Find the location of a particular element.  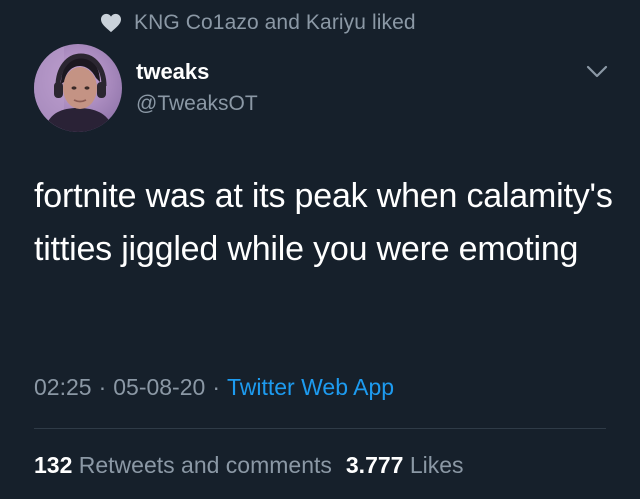

retweets-stat: 132 Retweets and comments is located at coordinates (183, 465).